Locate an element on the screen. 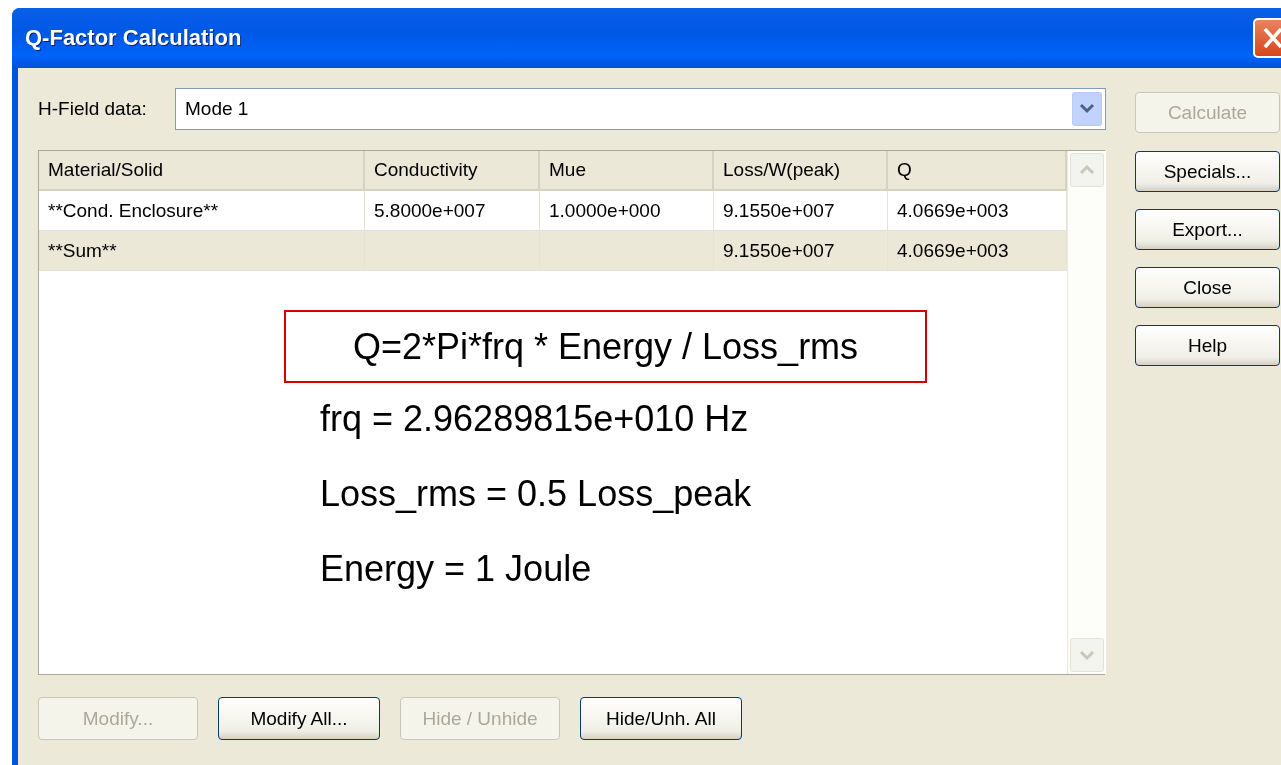 The image size is (1281, 765). note-text: Loss_rms = 0.5 Loss_peak is located at coordinates (536, 494).